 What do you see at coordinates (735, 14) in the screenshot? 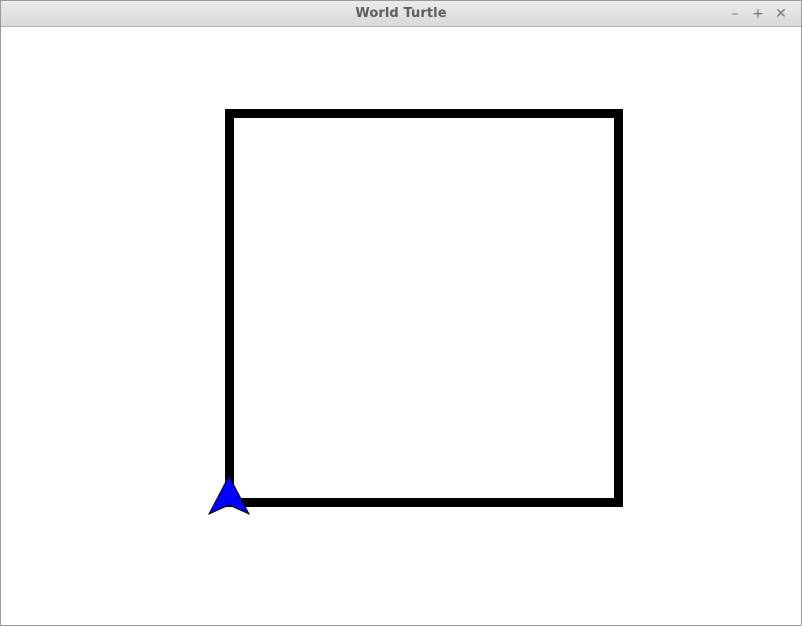
I see `minimize-button: –` at bounding box center [735, 14].